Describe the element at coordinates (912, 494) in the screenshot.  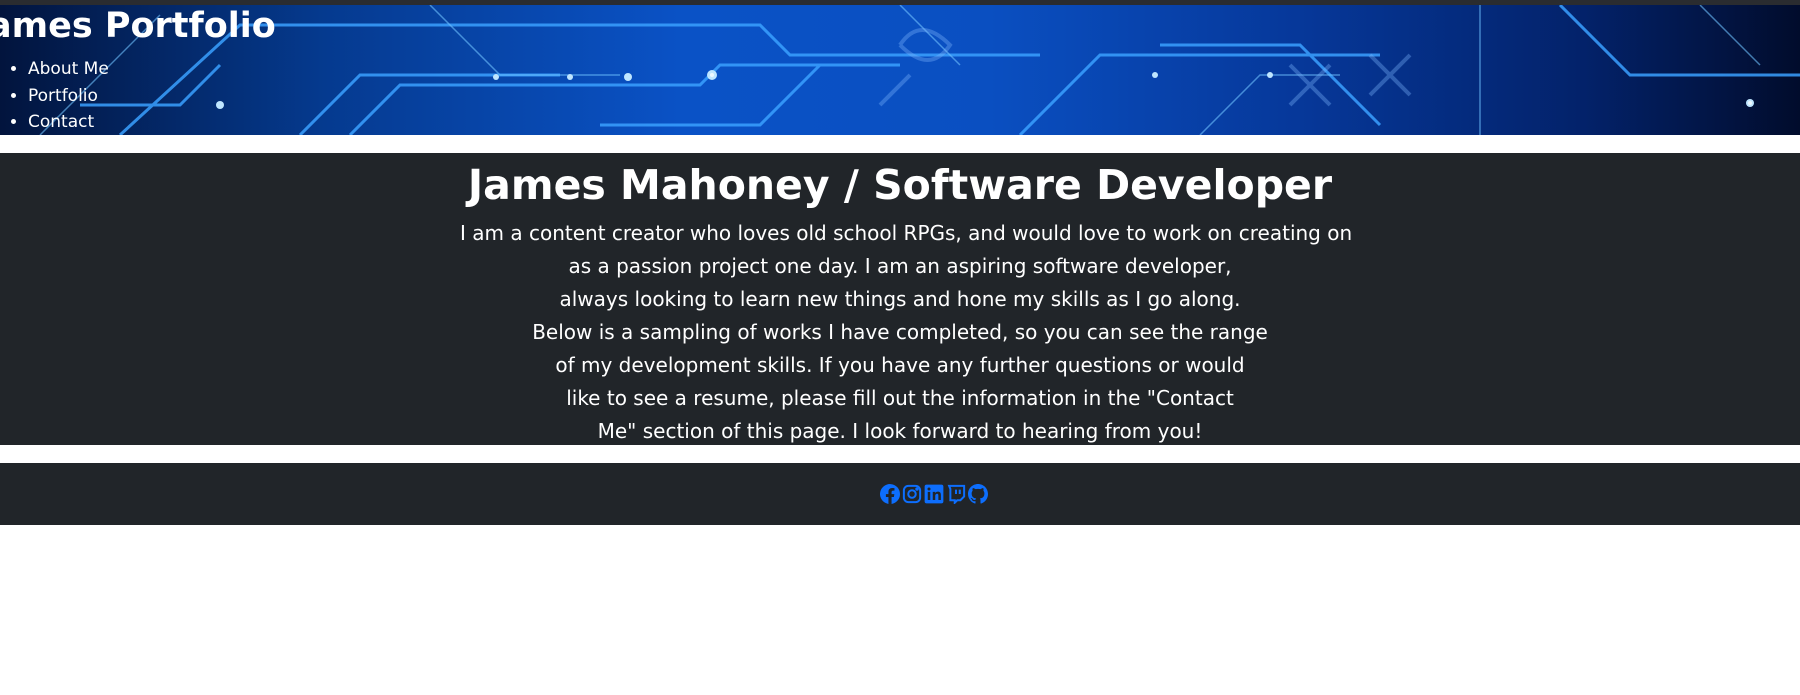
I see `instagram-icon` at that location.